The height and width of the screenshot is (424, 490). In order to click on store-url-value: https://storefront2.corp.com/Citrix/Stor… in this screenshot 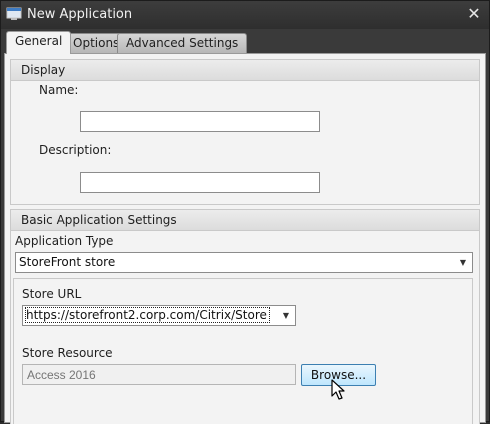, I will do `click(147, 315)`.